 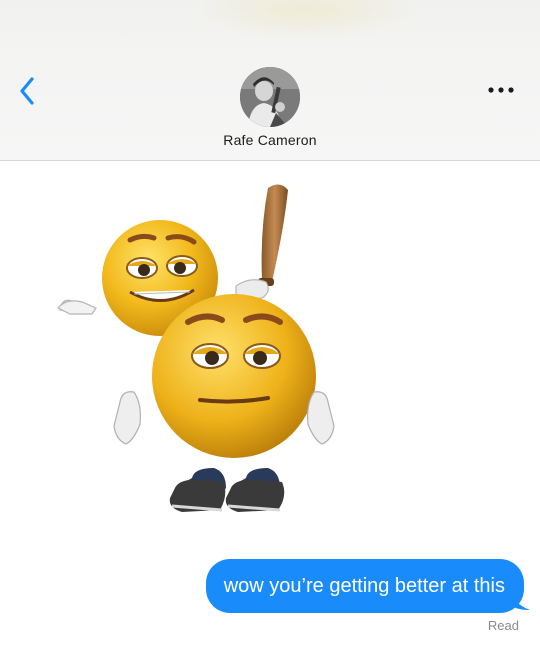 I want to click on ellipsis-icon, so click(x=501, y=90).